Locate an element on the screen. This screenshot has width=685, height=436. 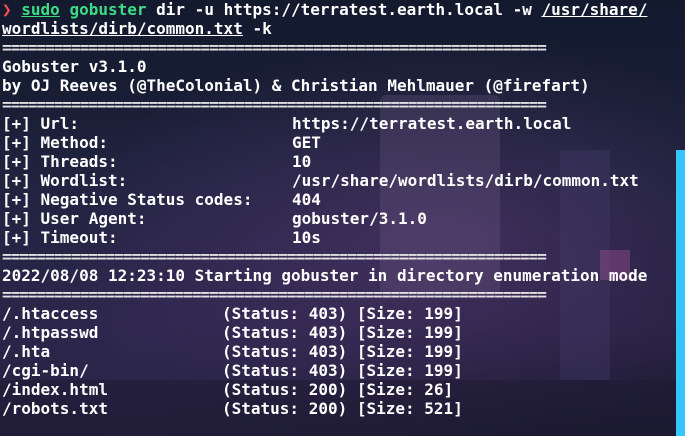
result-status: (Status: 200) [Size: 521] is located at coordinates (342, 408).